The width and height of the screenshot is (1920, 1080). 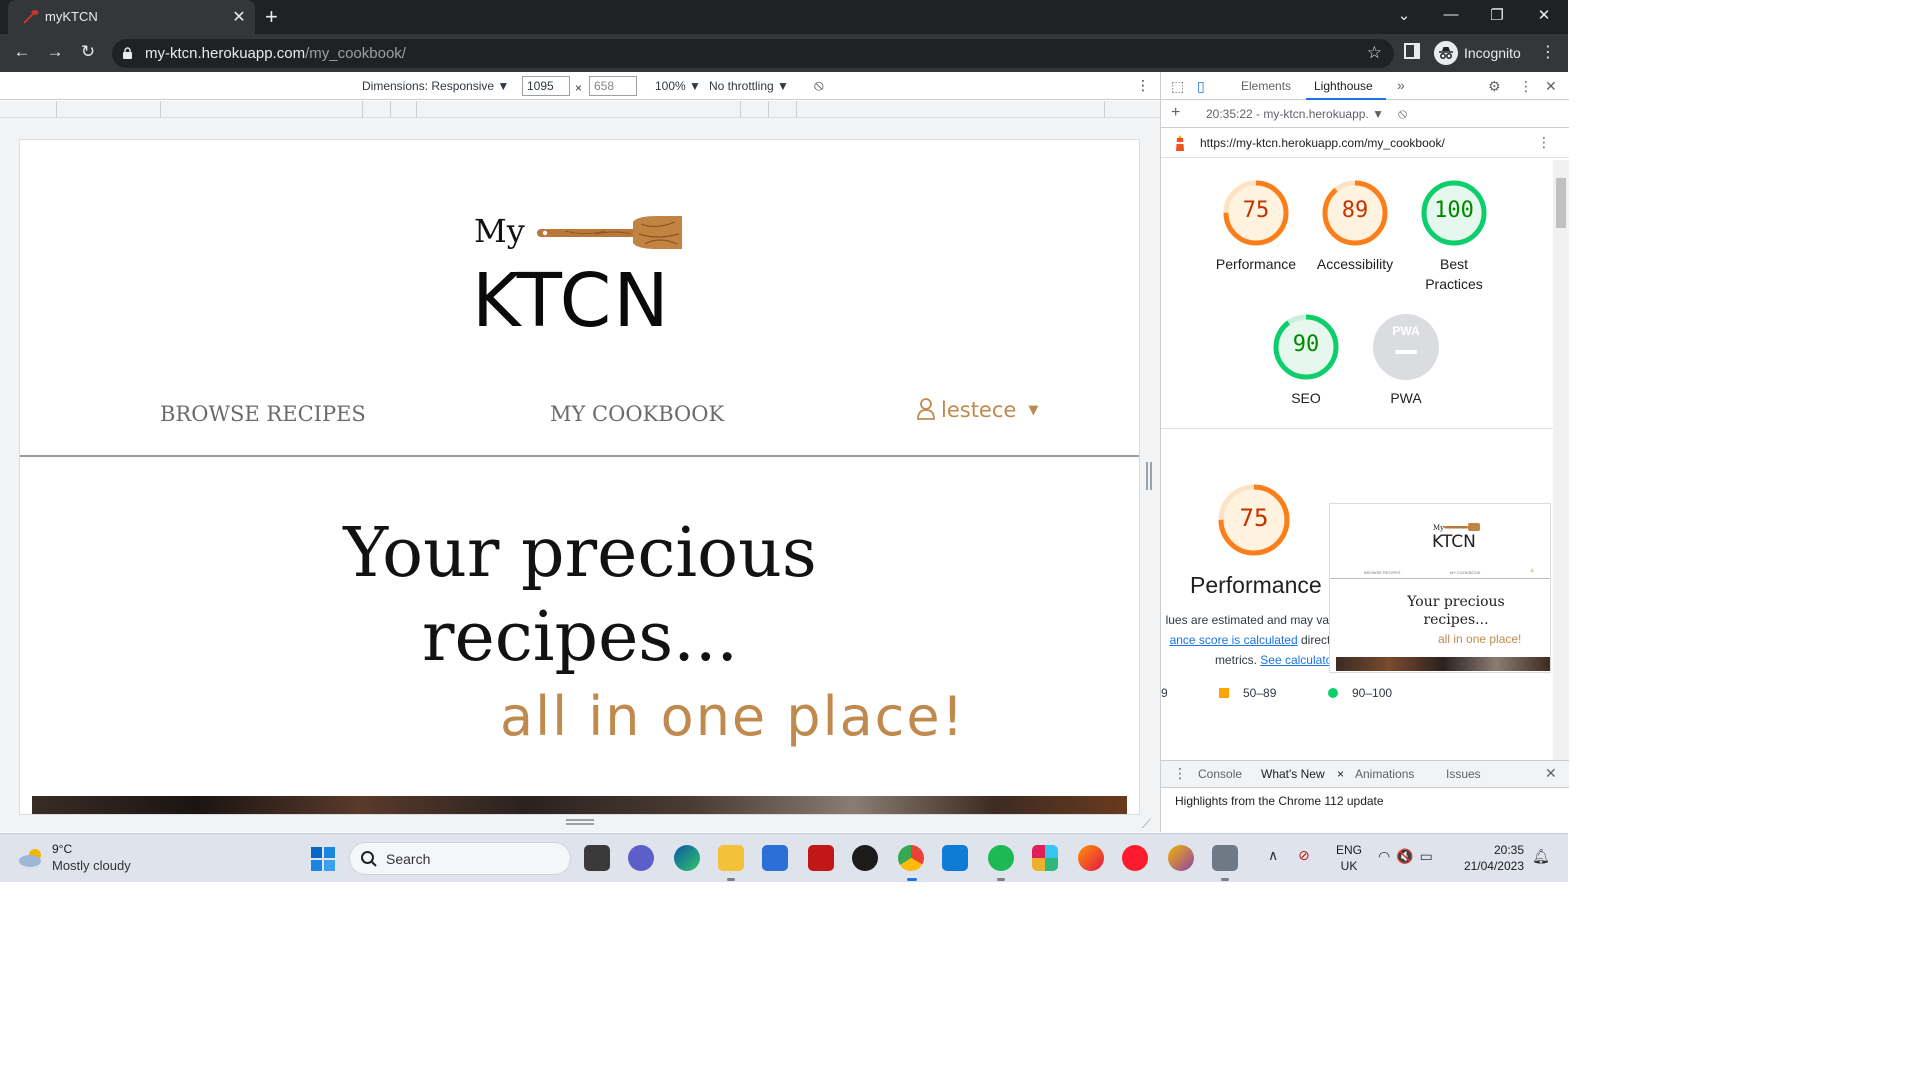 What do you see at coordinates (1497, 15) in the screenshot?
I see `restore-icon: ❐` at bounding box center [1497, 15].